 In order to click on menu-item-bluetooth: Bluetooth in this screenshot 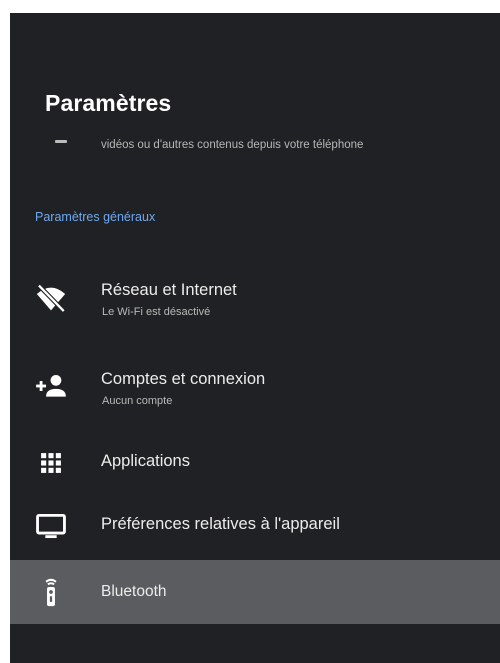, I will do `click(255, 592)`.